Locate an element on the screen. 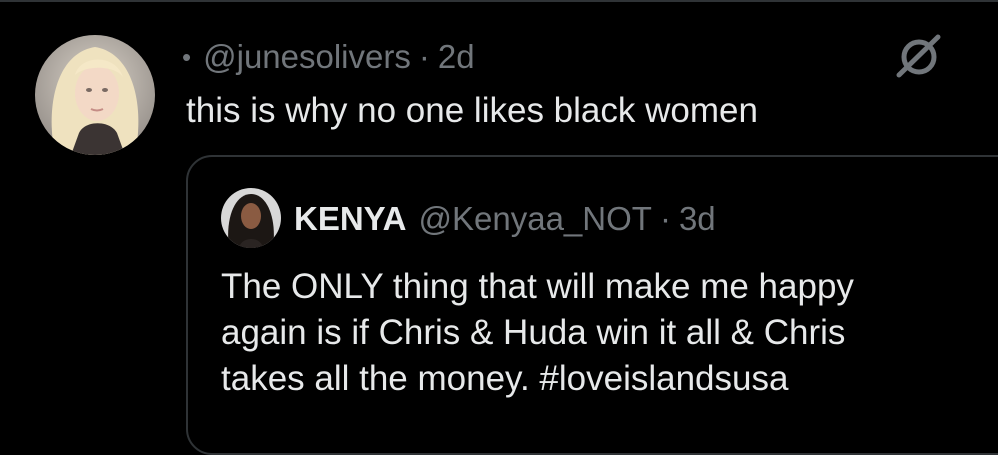 The image size is (998, 455). quote-timestamp: 3d is located at coordinates (697, 219).